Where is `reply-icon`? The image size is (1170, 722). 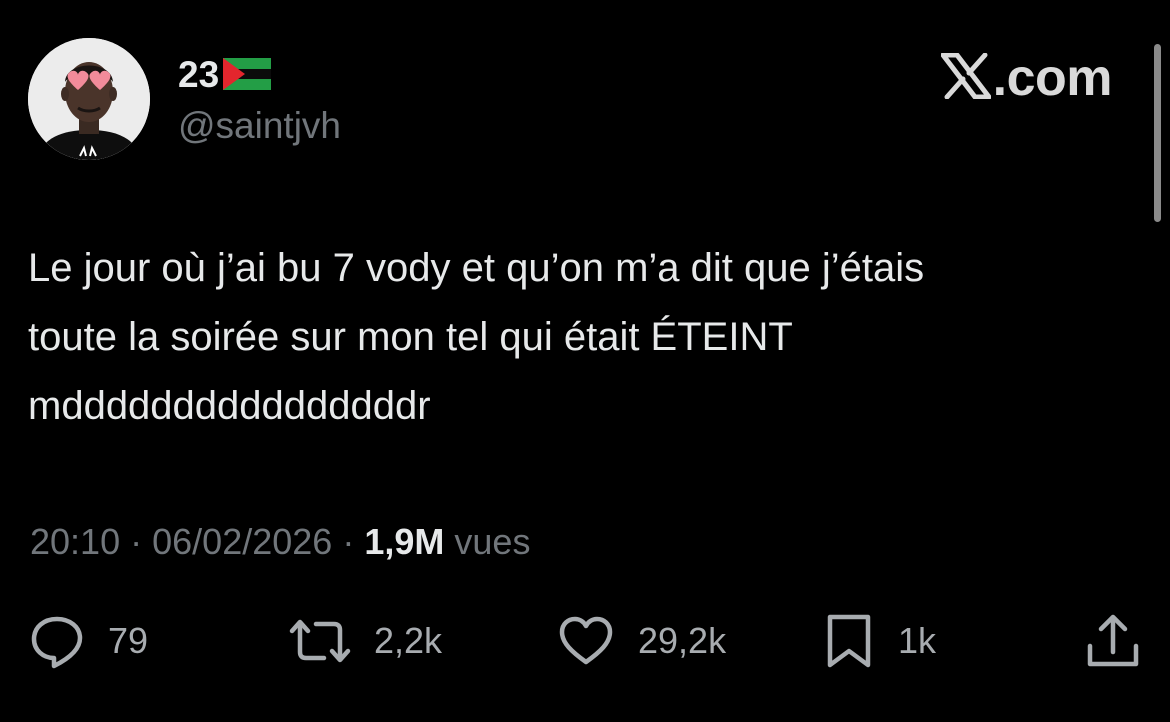 reply-icon is located at coordinates (57, 641).